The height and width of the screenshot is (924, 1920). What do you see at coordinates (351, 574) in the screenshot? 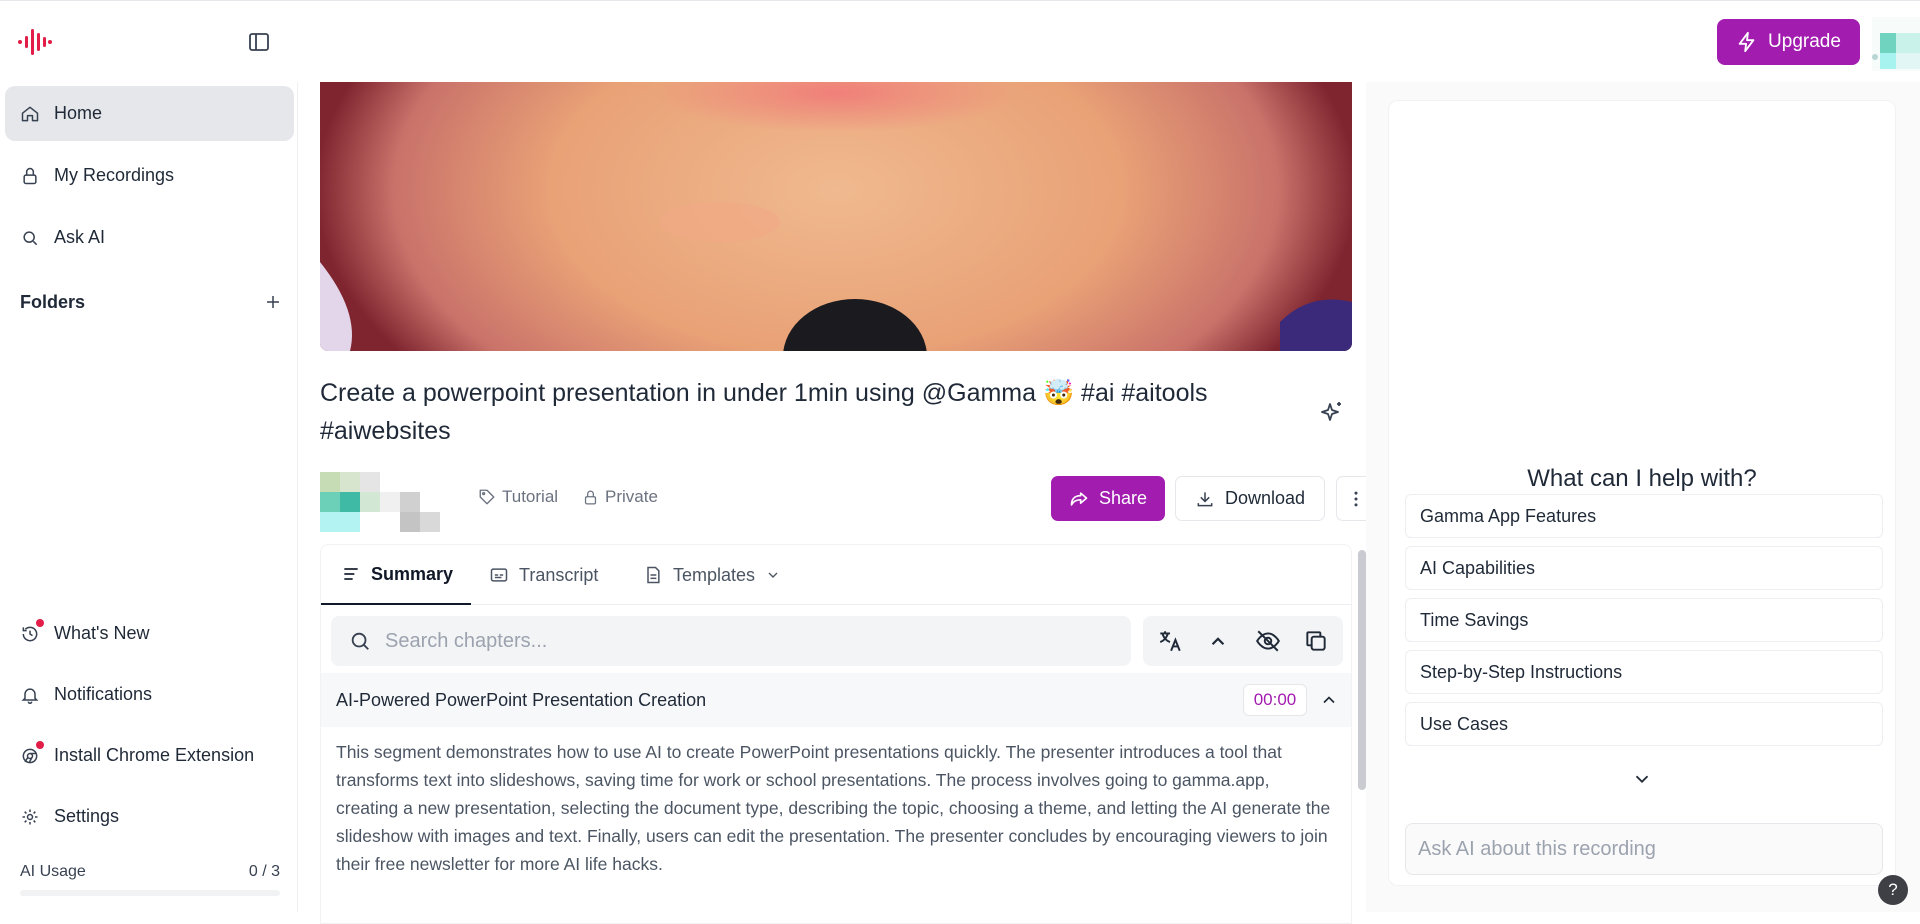
I see `lines-icon` at bounding box center [351, 574].